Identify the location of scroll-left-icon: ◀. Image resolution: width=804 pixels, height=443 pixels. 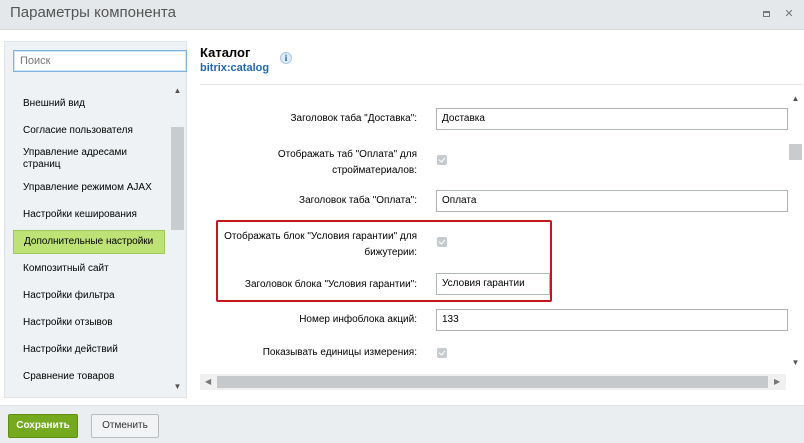
(208, 381).